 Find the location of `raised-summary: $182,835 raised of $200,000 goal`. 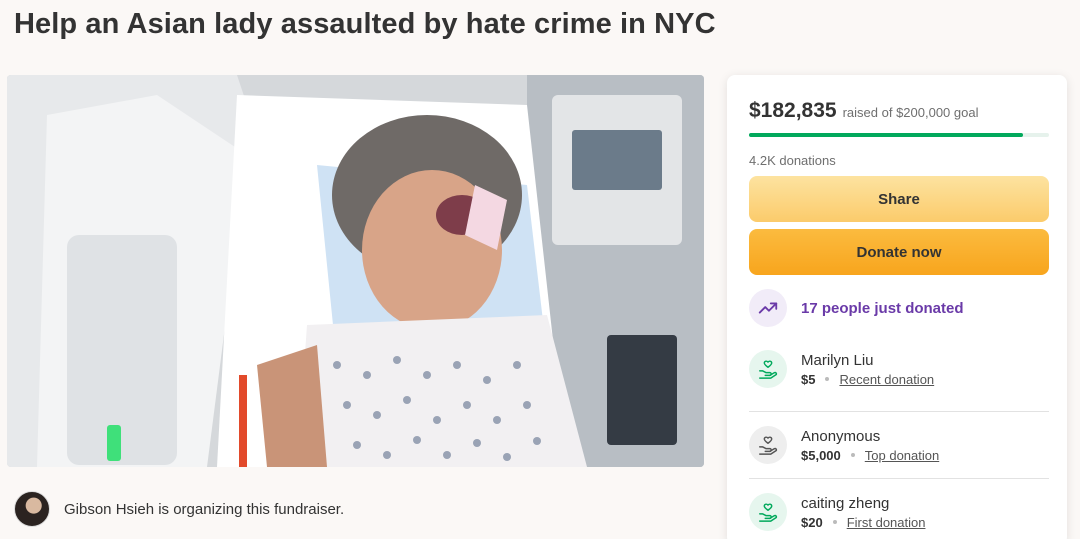

raised-summary: $182,835 raised of $200,000 goal is located at coordinates (863, 111).